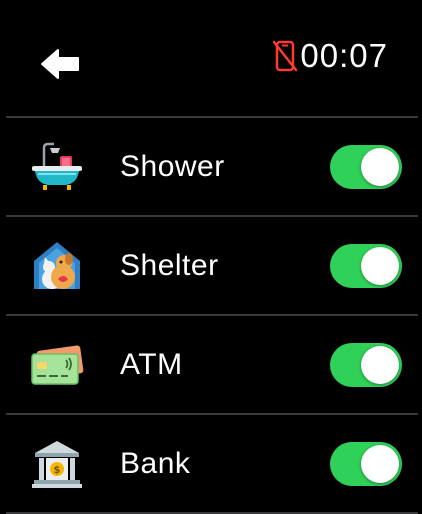 This screenshot has width=422, height=514. I want to click on bank-toggle, so click(366, 463).